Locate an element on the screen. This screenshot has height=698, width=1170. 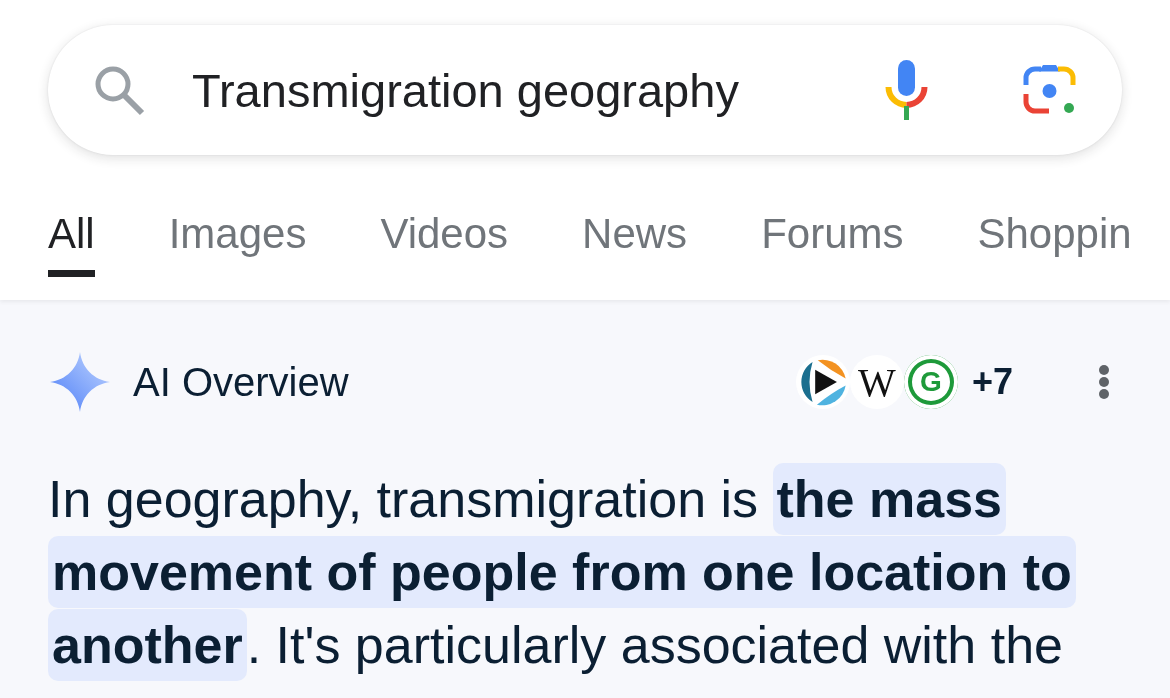
tab: All is located at coordinates (71, 243).